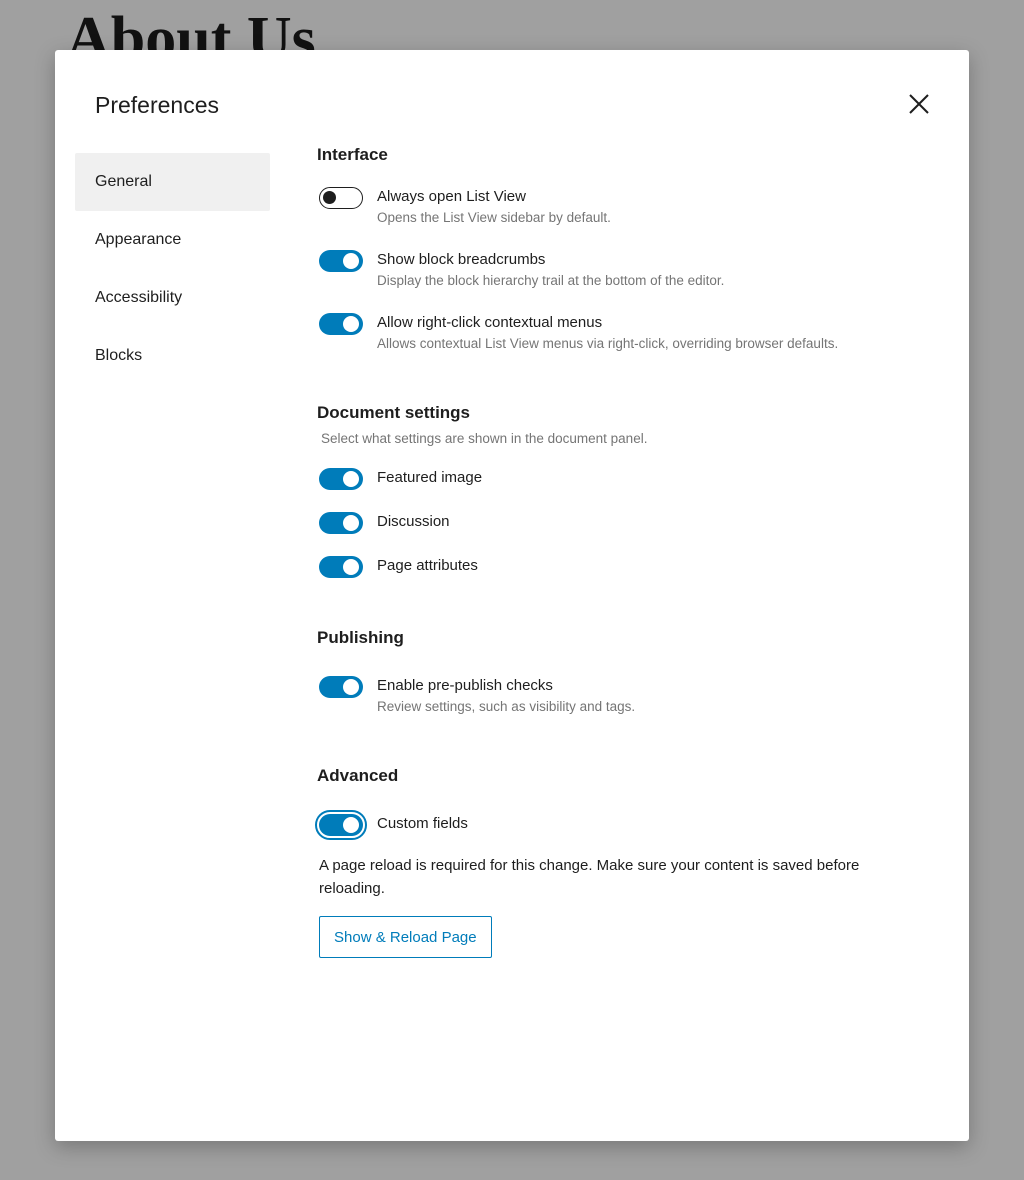 Image resolution: width=1024 pixels, height=1180 pixels. I want to click on section-title-publishing: Publishing, so click(360, 637).